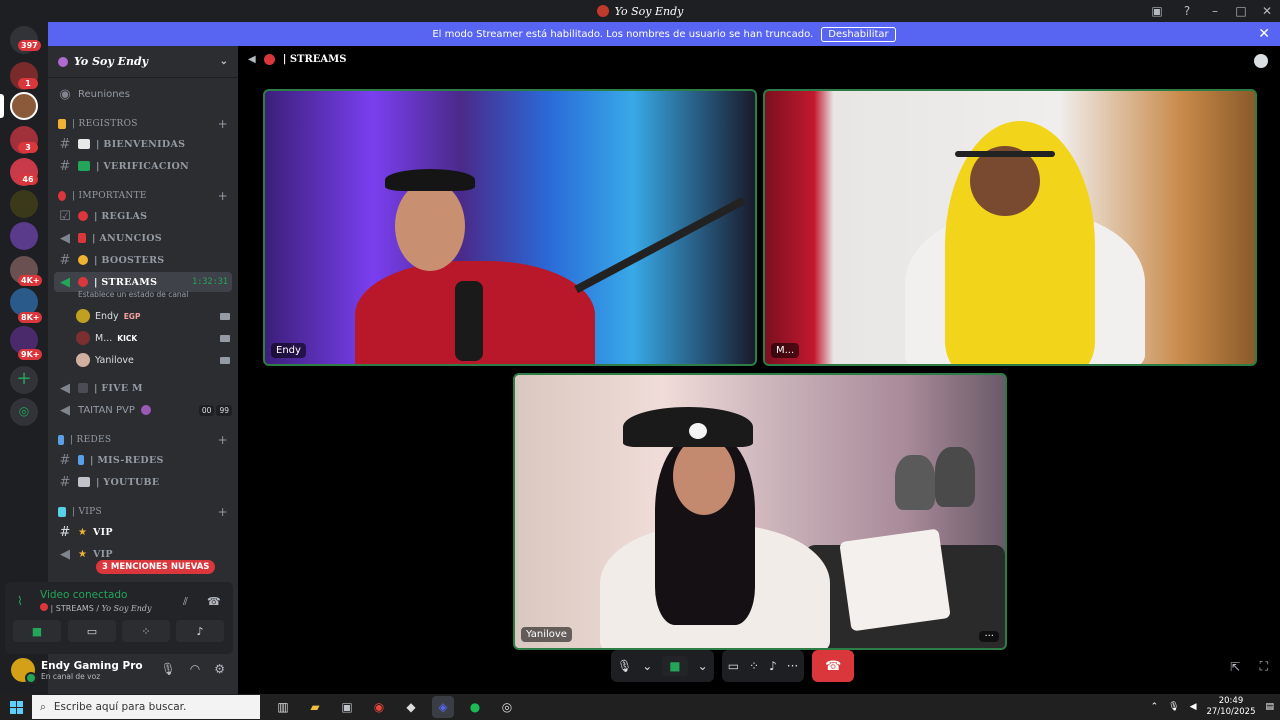  What do you see at coordinates (315, 707) in the screenshot?
I see `file-explorer-icon: ▰` at bounding box center [315, 707].